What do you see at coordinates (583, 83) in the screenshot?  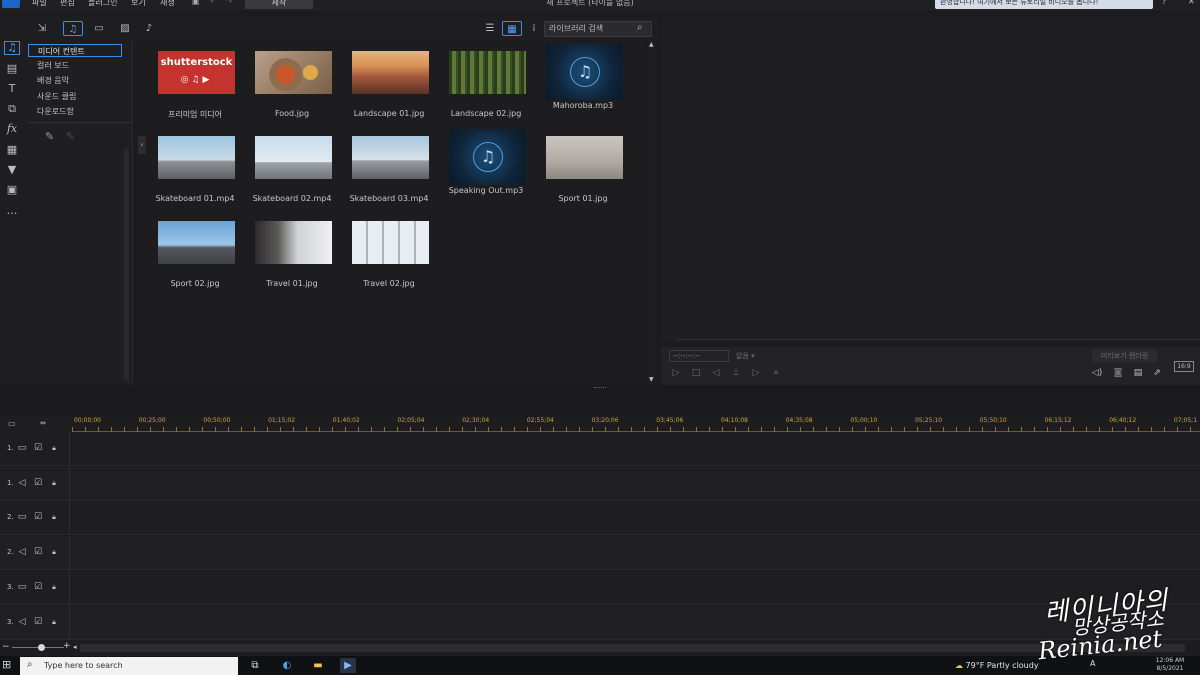 I see `media-item-mahoroba: ♫ Mahoroba.mp3` at bounding box center [583, 83].